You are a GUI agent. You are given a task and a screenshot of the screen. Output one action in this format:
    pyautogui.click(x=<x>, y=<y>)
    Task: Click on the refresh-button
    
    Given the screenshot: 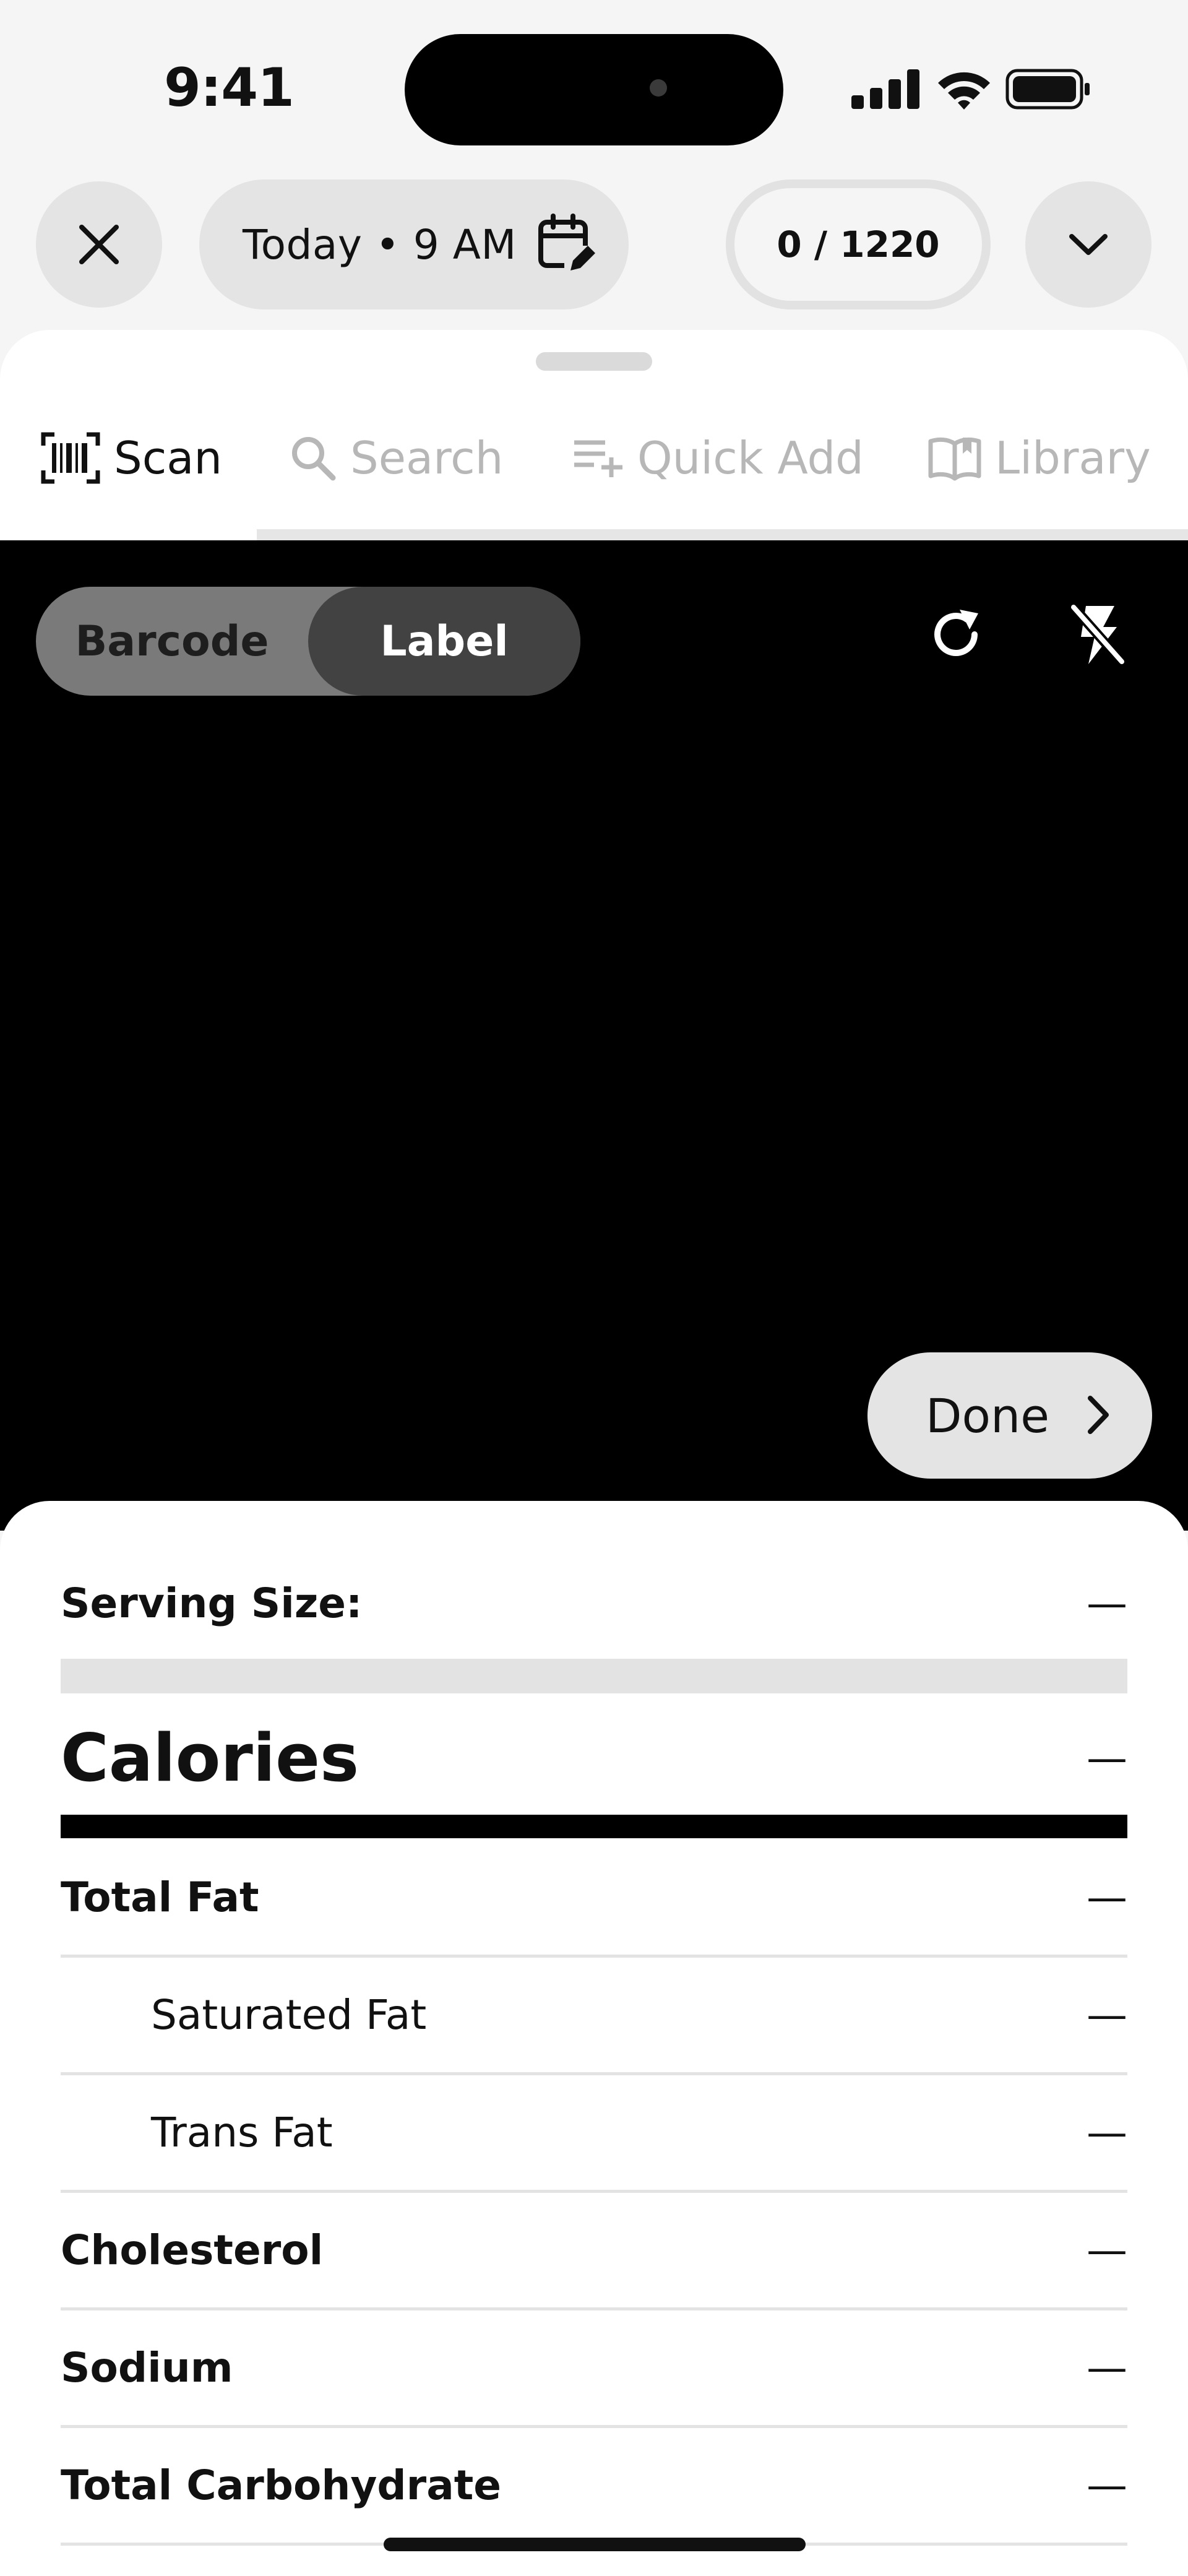 What is the action you would take?
    pyautogui.click(x=956, y=634)
    